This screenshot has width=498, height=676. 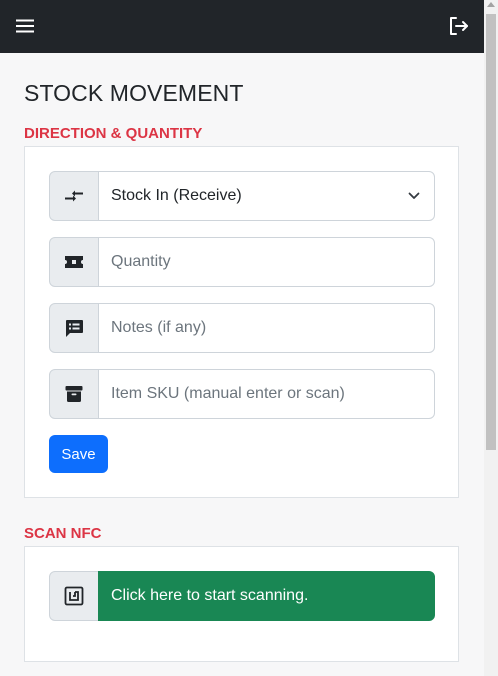 What do you see at coordinates (74, 196) in the screenshot?
I see `arrows-exchange-icon` at bounding box center [74, 196].